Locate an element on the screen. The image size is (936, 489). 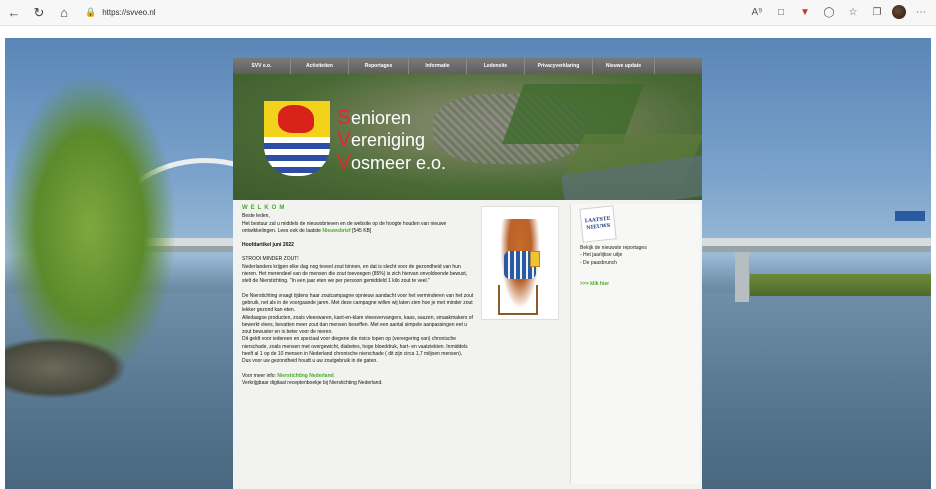
newsletter-link: Nieuwsbrief is located at coordinates (336, 231).